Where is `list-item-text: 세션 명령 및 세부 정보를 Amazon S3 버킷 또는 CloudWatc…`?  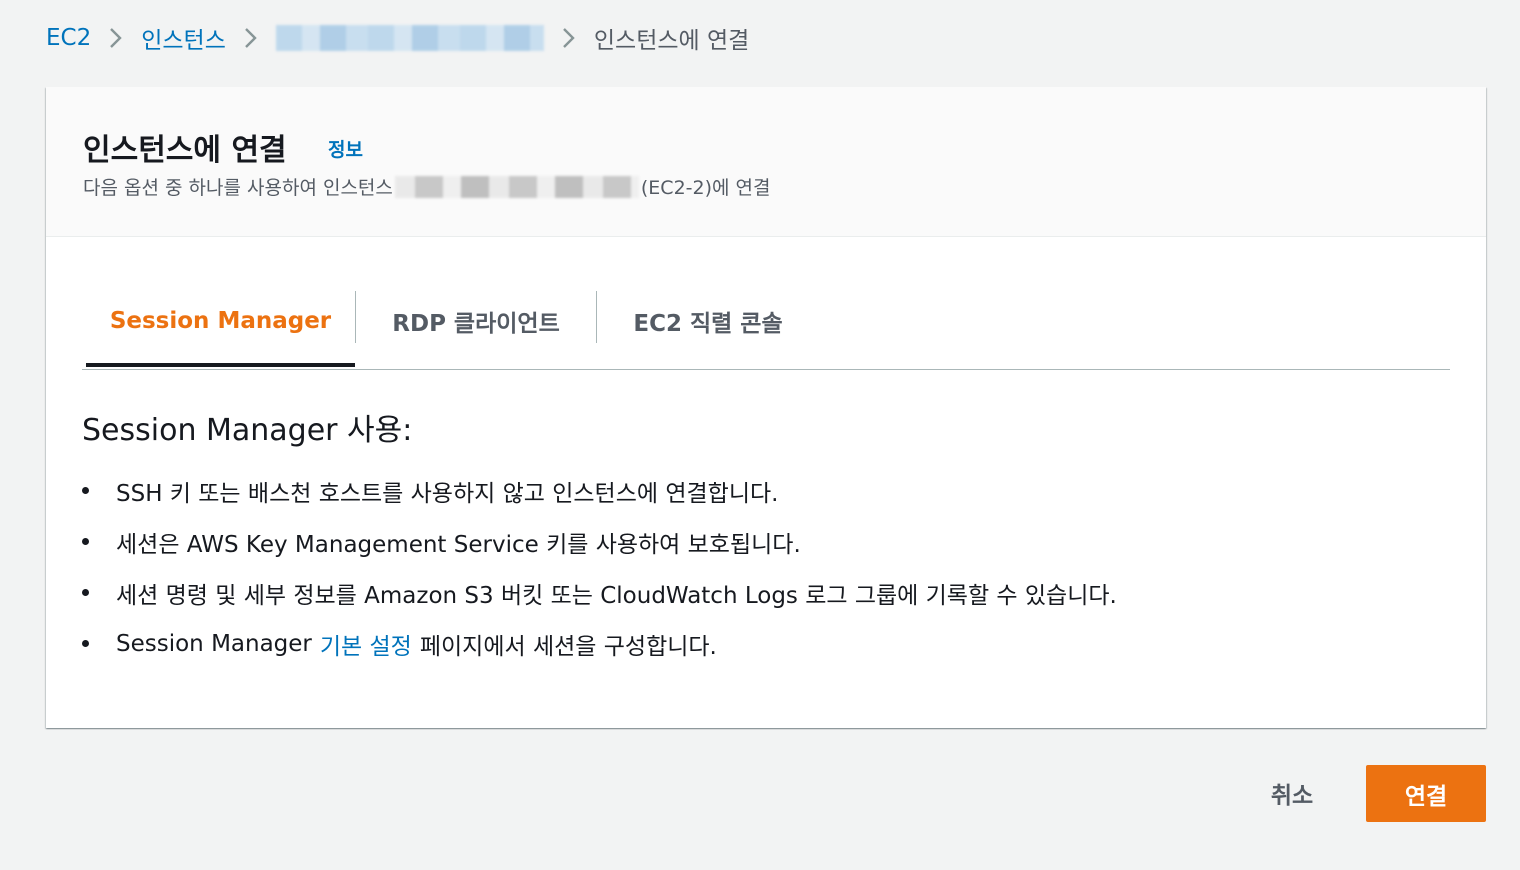
list-item-text: 세션 명령 및 세부 정보를 Amazon S3 버킷 또는 CloudWatc… is located at coordinates (616, 595).